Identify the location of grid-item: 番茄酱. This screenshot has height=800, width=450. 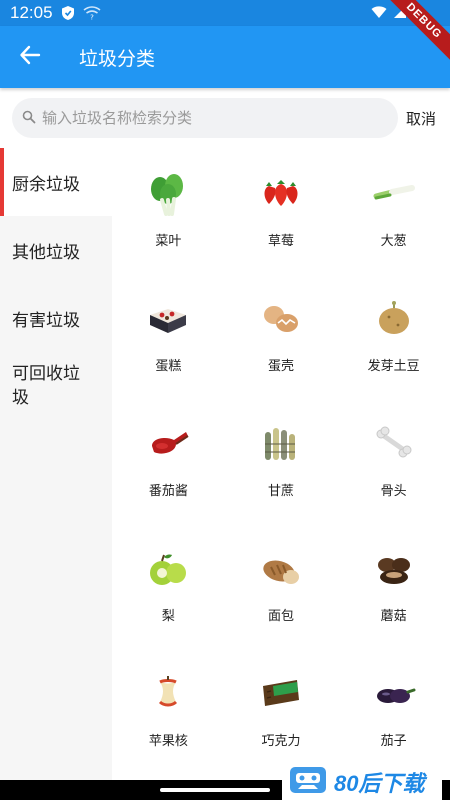
(168, 460).